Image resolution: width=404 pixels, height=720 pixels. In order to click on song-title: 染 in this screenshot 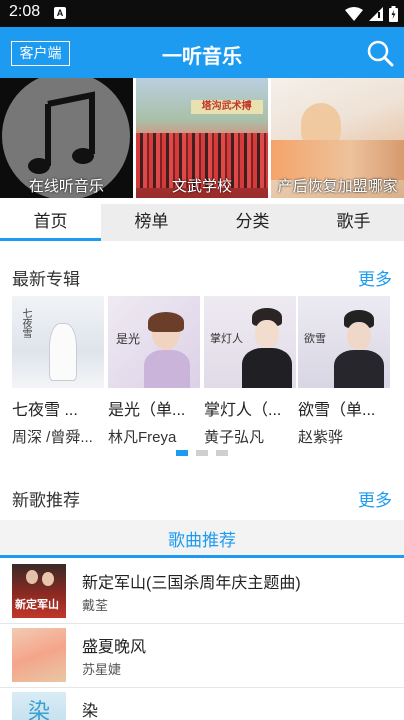, I will do `click(90, 711)`.